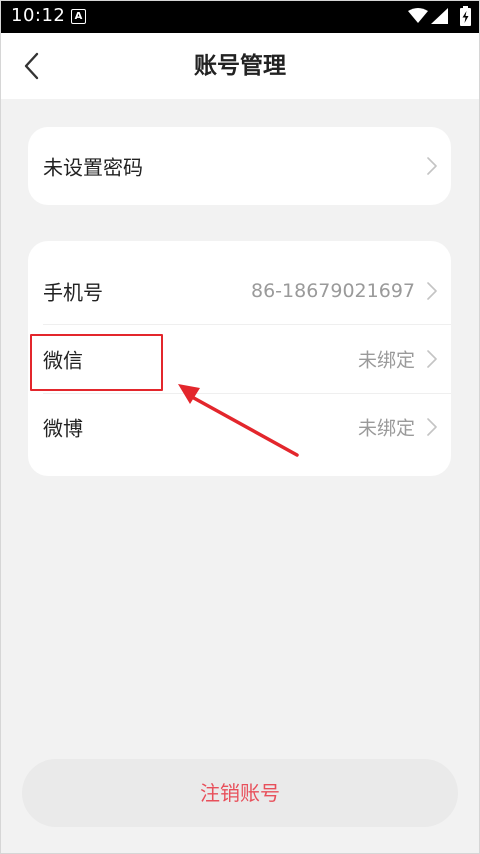  I want to click on battery-charging-icon, so click(465, 16).